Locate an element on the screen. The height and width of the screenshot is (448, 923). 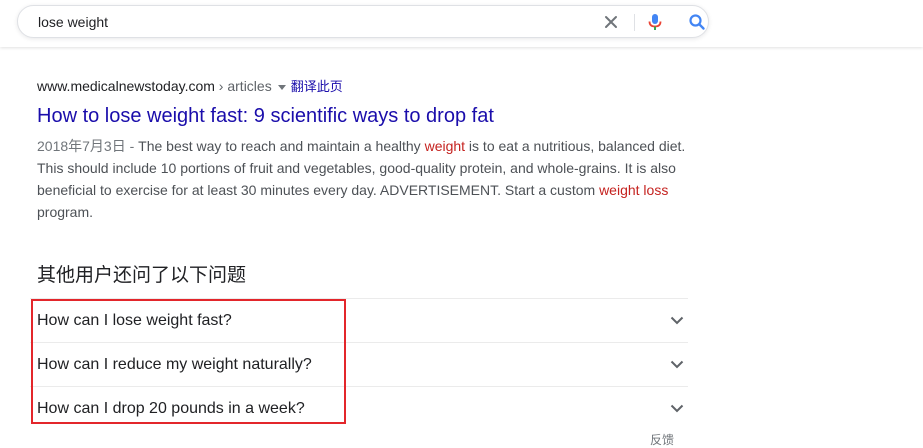
search-icon is located at coordinates (697, 22).